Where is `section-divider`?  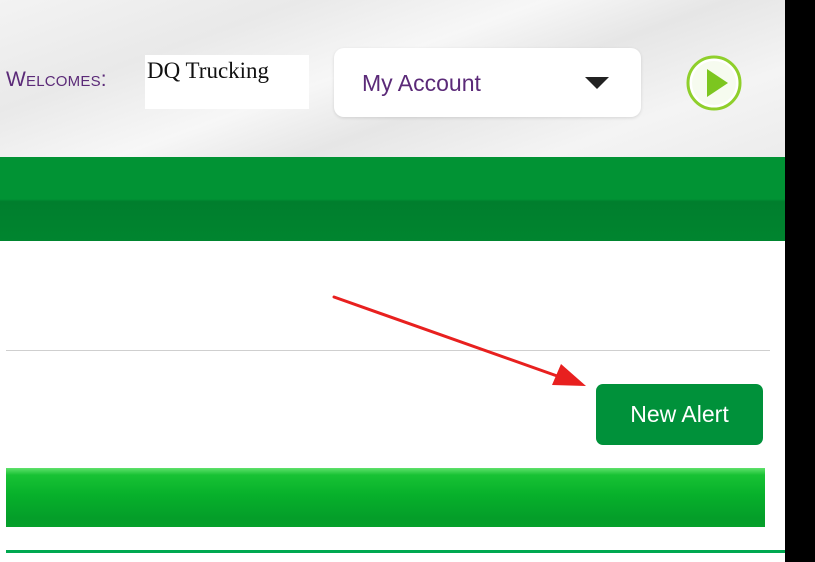 section-divider is located at coordinates (388, 350).